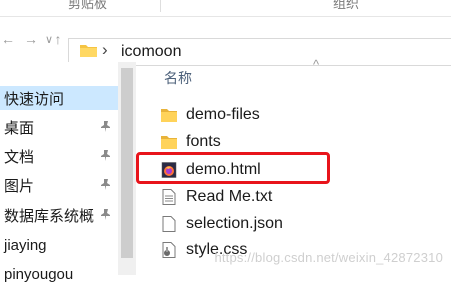 This screenshot has height=286, width=451. I want to click on file-name: selection.json, so click(234, 223).